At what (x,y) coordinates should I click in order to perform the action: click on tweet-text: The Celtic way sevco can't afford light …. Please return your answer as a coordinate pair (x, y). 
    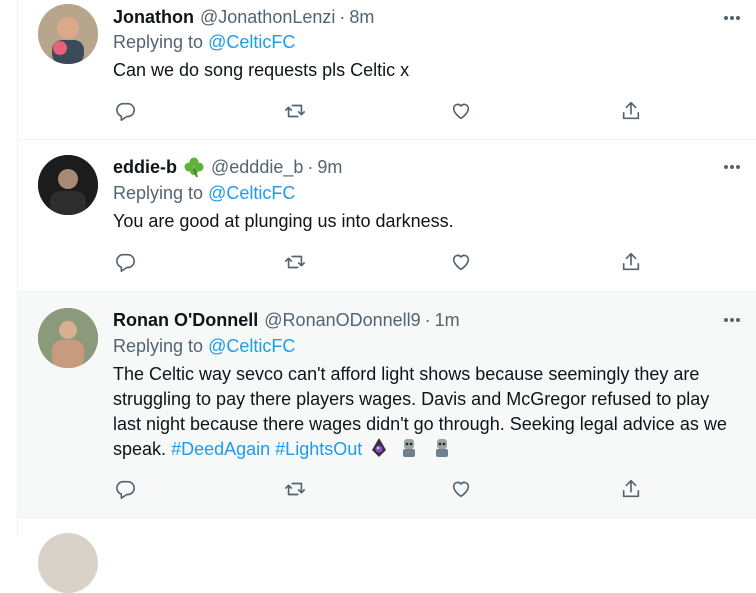
    Looking at the image, I should click on (426, 412).